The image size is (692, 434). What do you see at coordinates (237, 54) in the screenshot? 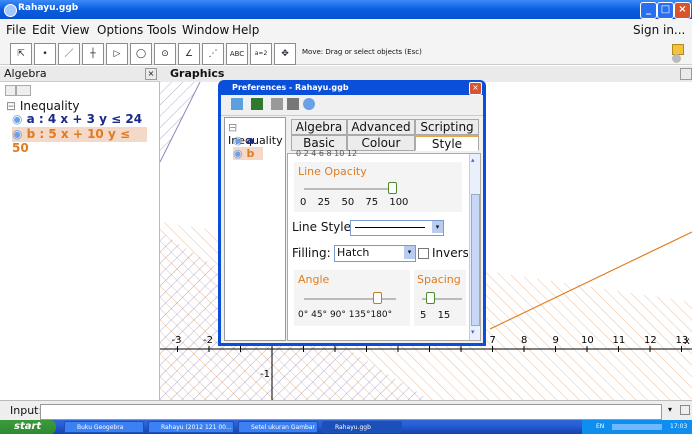
I see `text-tool-button: ABC` at bounding box center [237, 54].